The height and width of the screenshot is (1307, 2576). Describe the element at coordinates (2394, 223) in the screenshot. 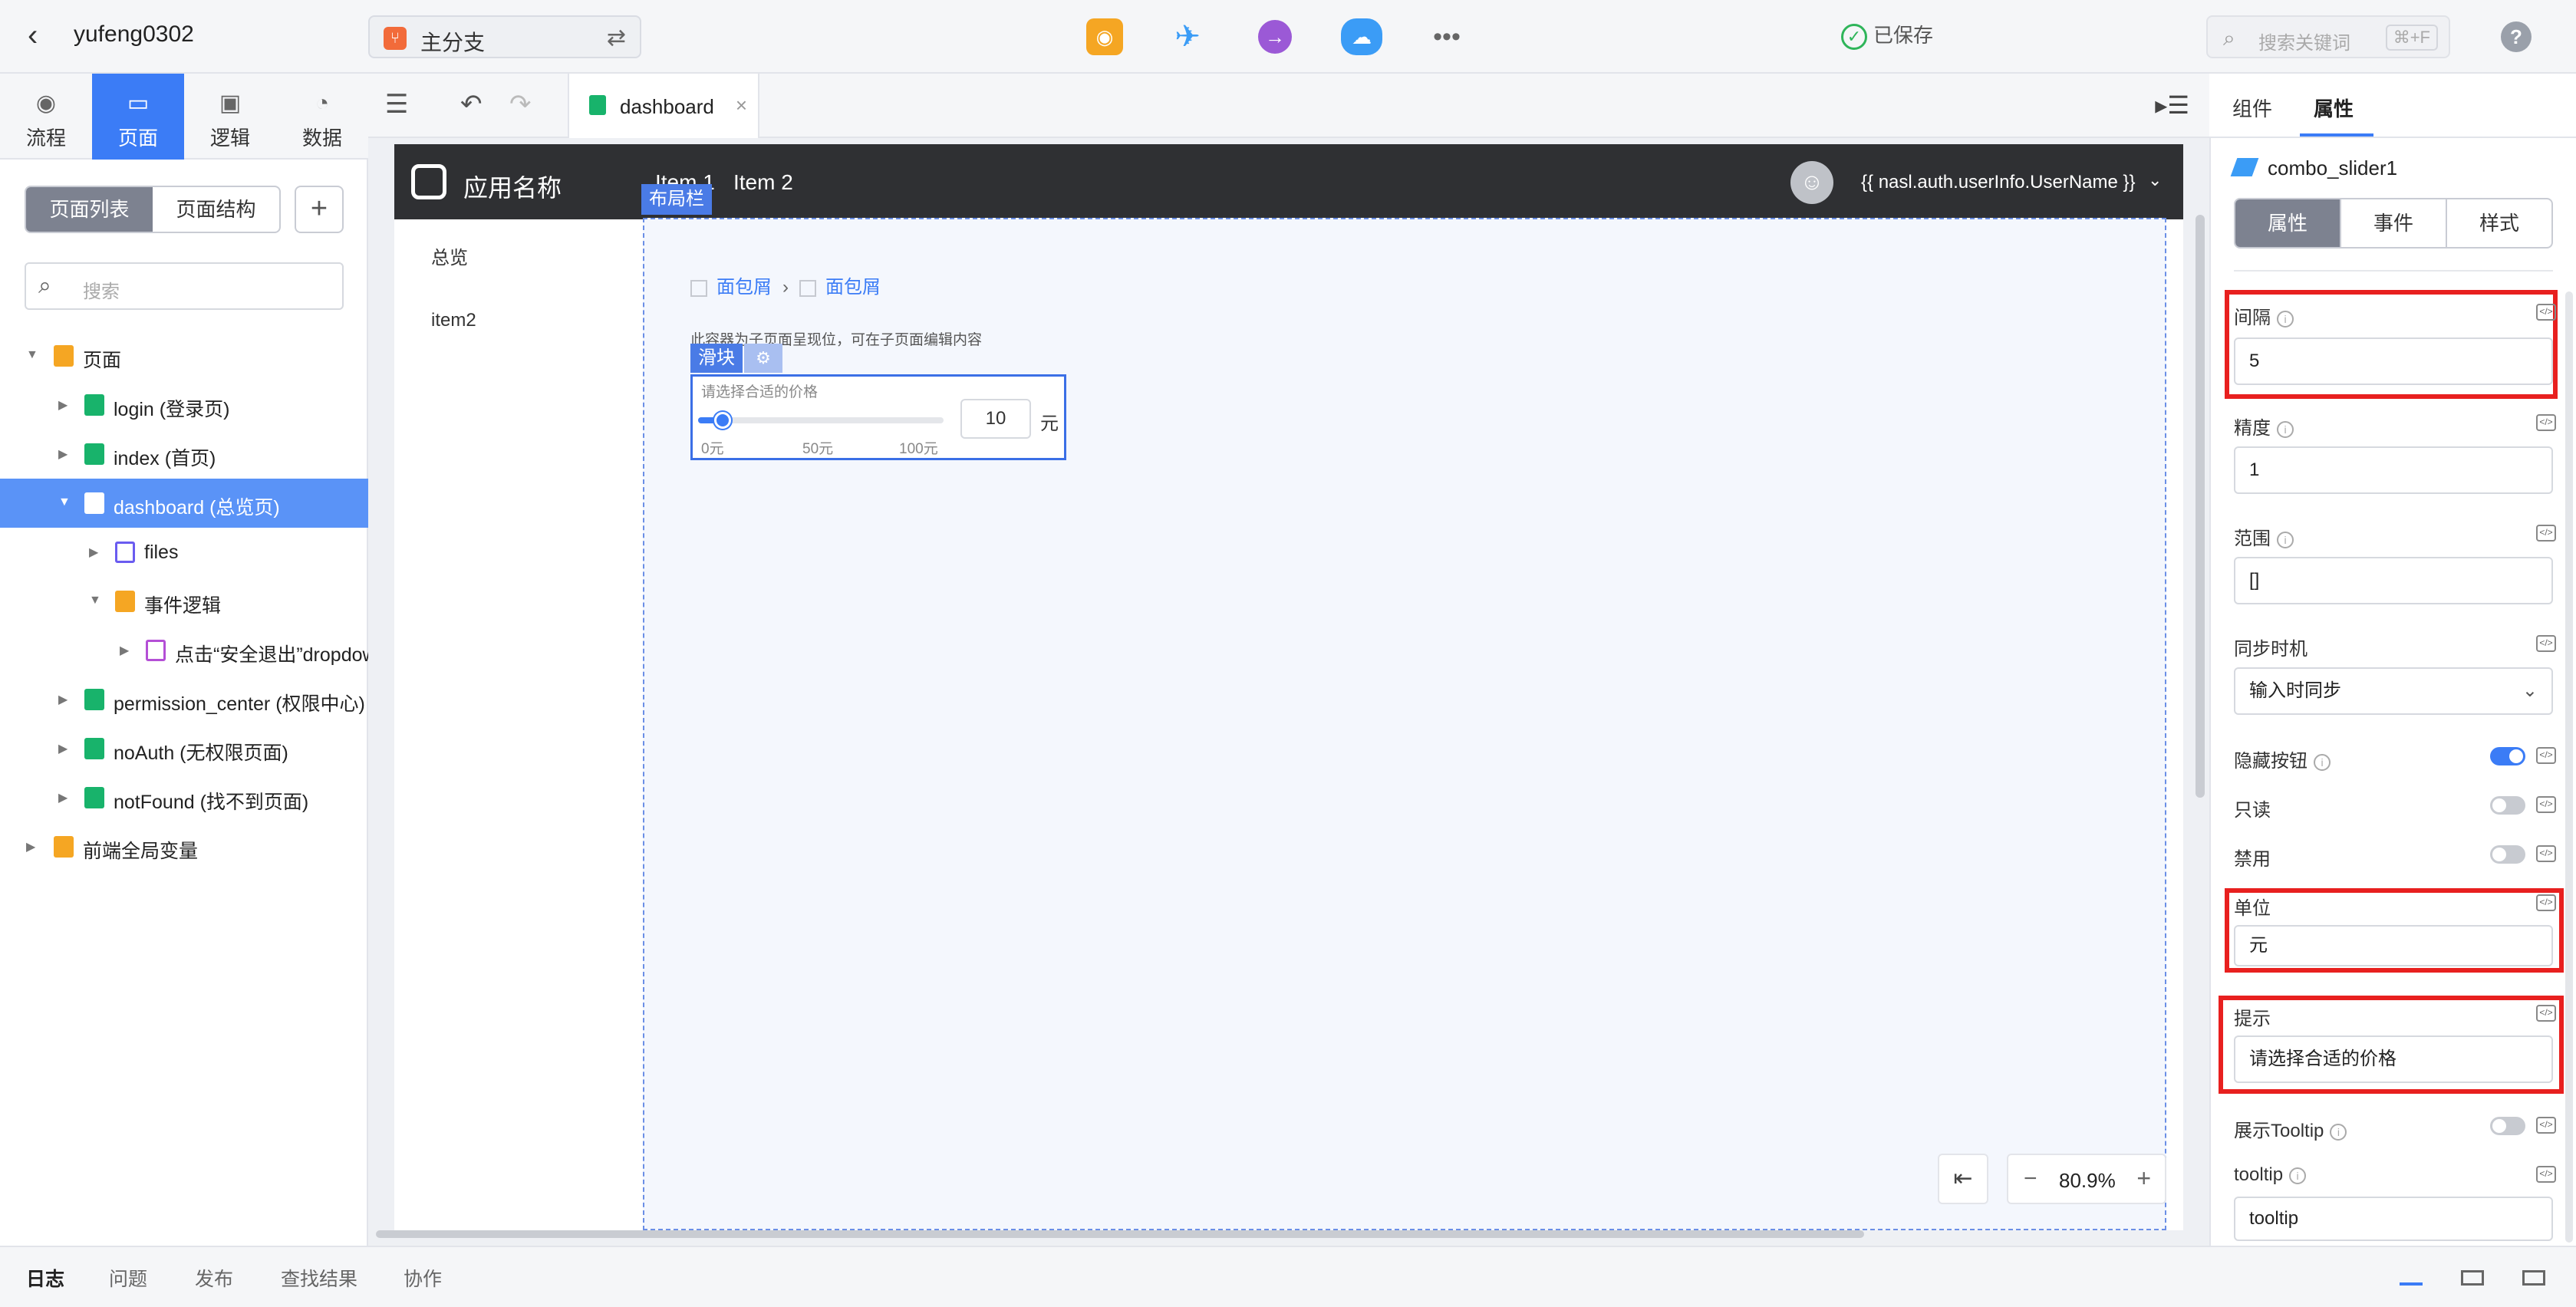

I see `seg-events: 事件` at that location.